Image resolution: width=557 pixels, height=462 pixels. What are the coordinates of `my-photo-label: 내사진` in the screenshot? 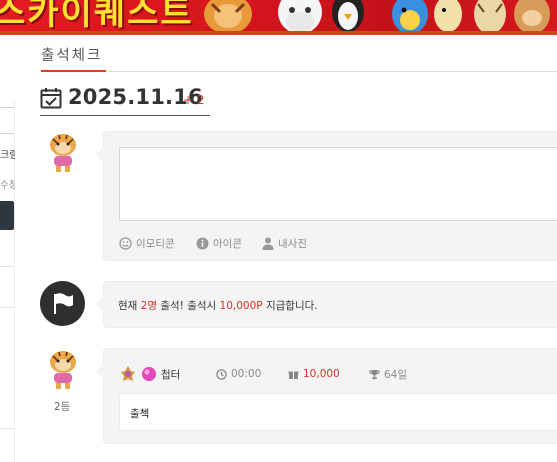 It's located at (292, 243).